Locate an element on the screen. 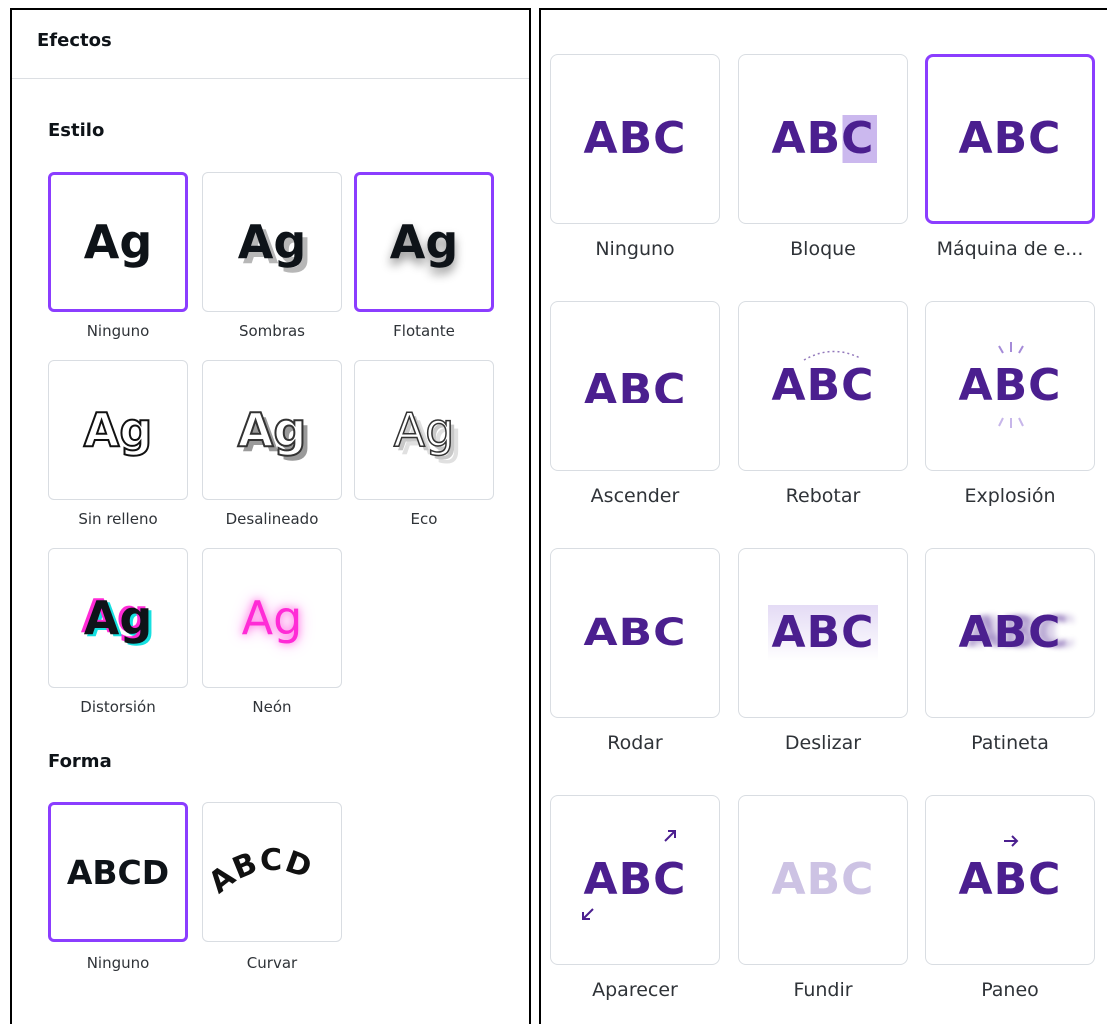 The height and width of the screenshot is (1024, 1107). anim-label: Bloque is located at coordinates (823, 249).